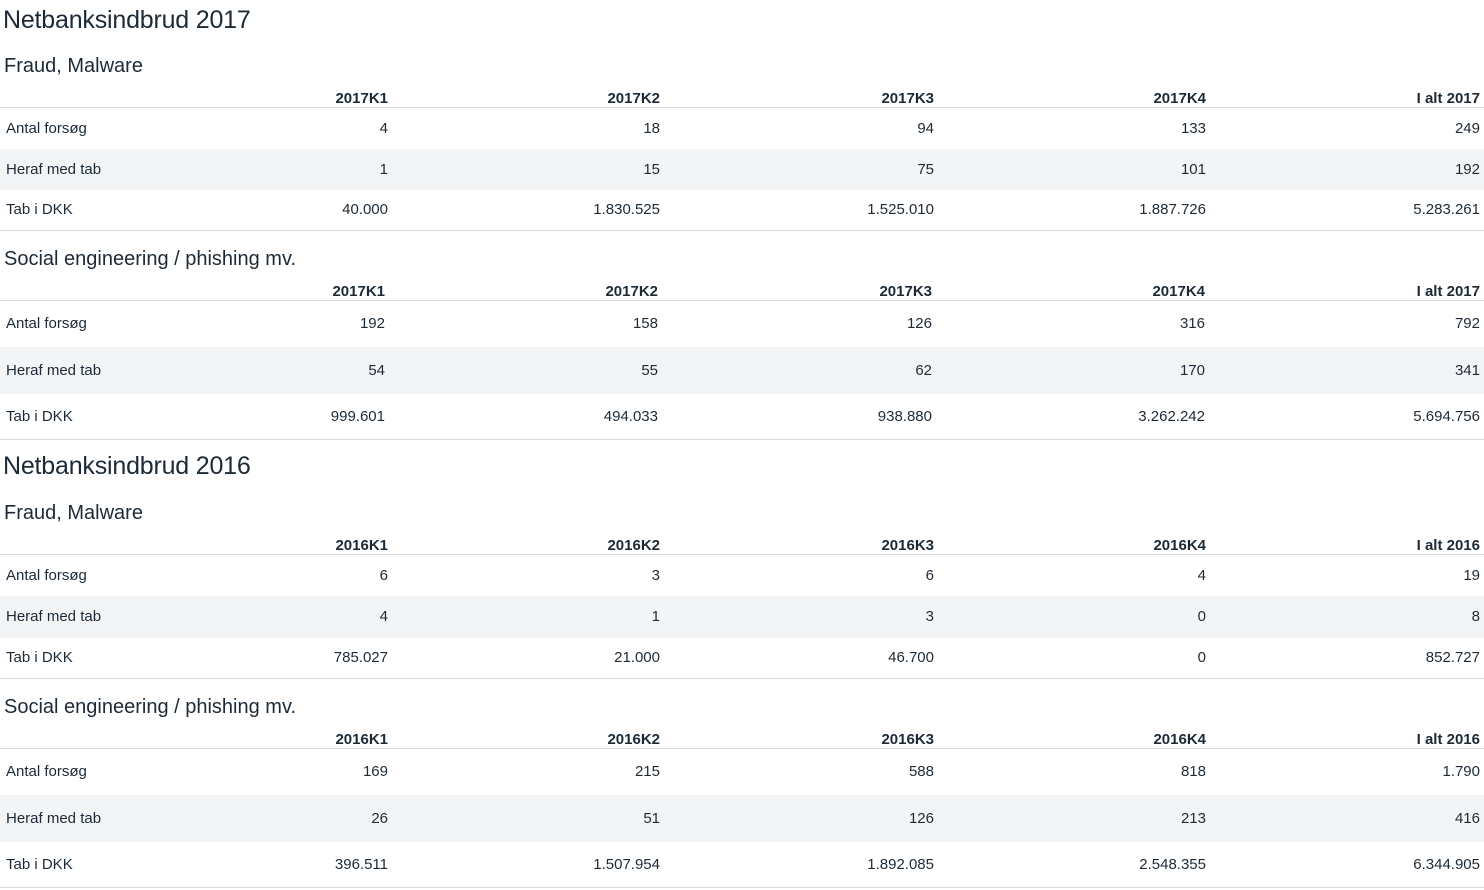 This screenshot has width=1484, height=890. Describe the element at coordinates (799, 416) in the screenshot. I see `table-cell: 938.880` at that location.